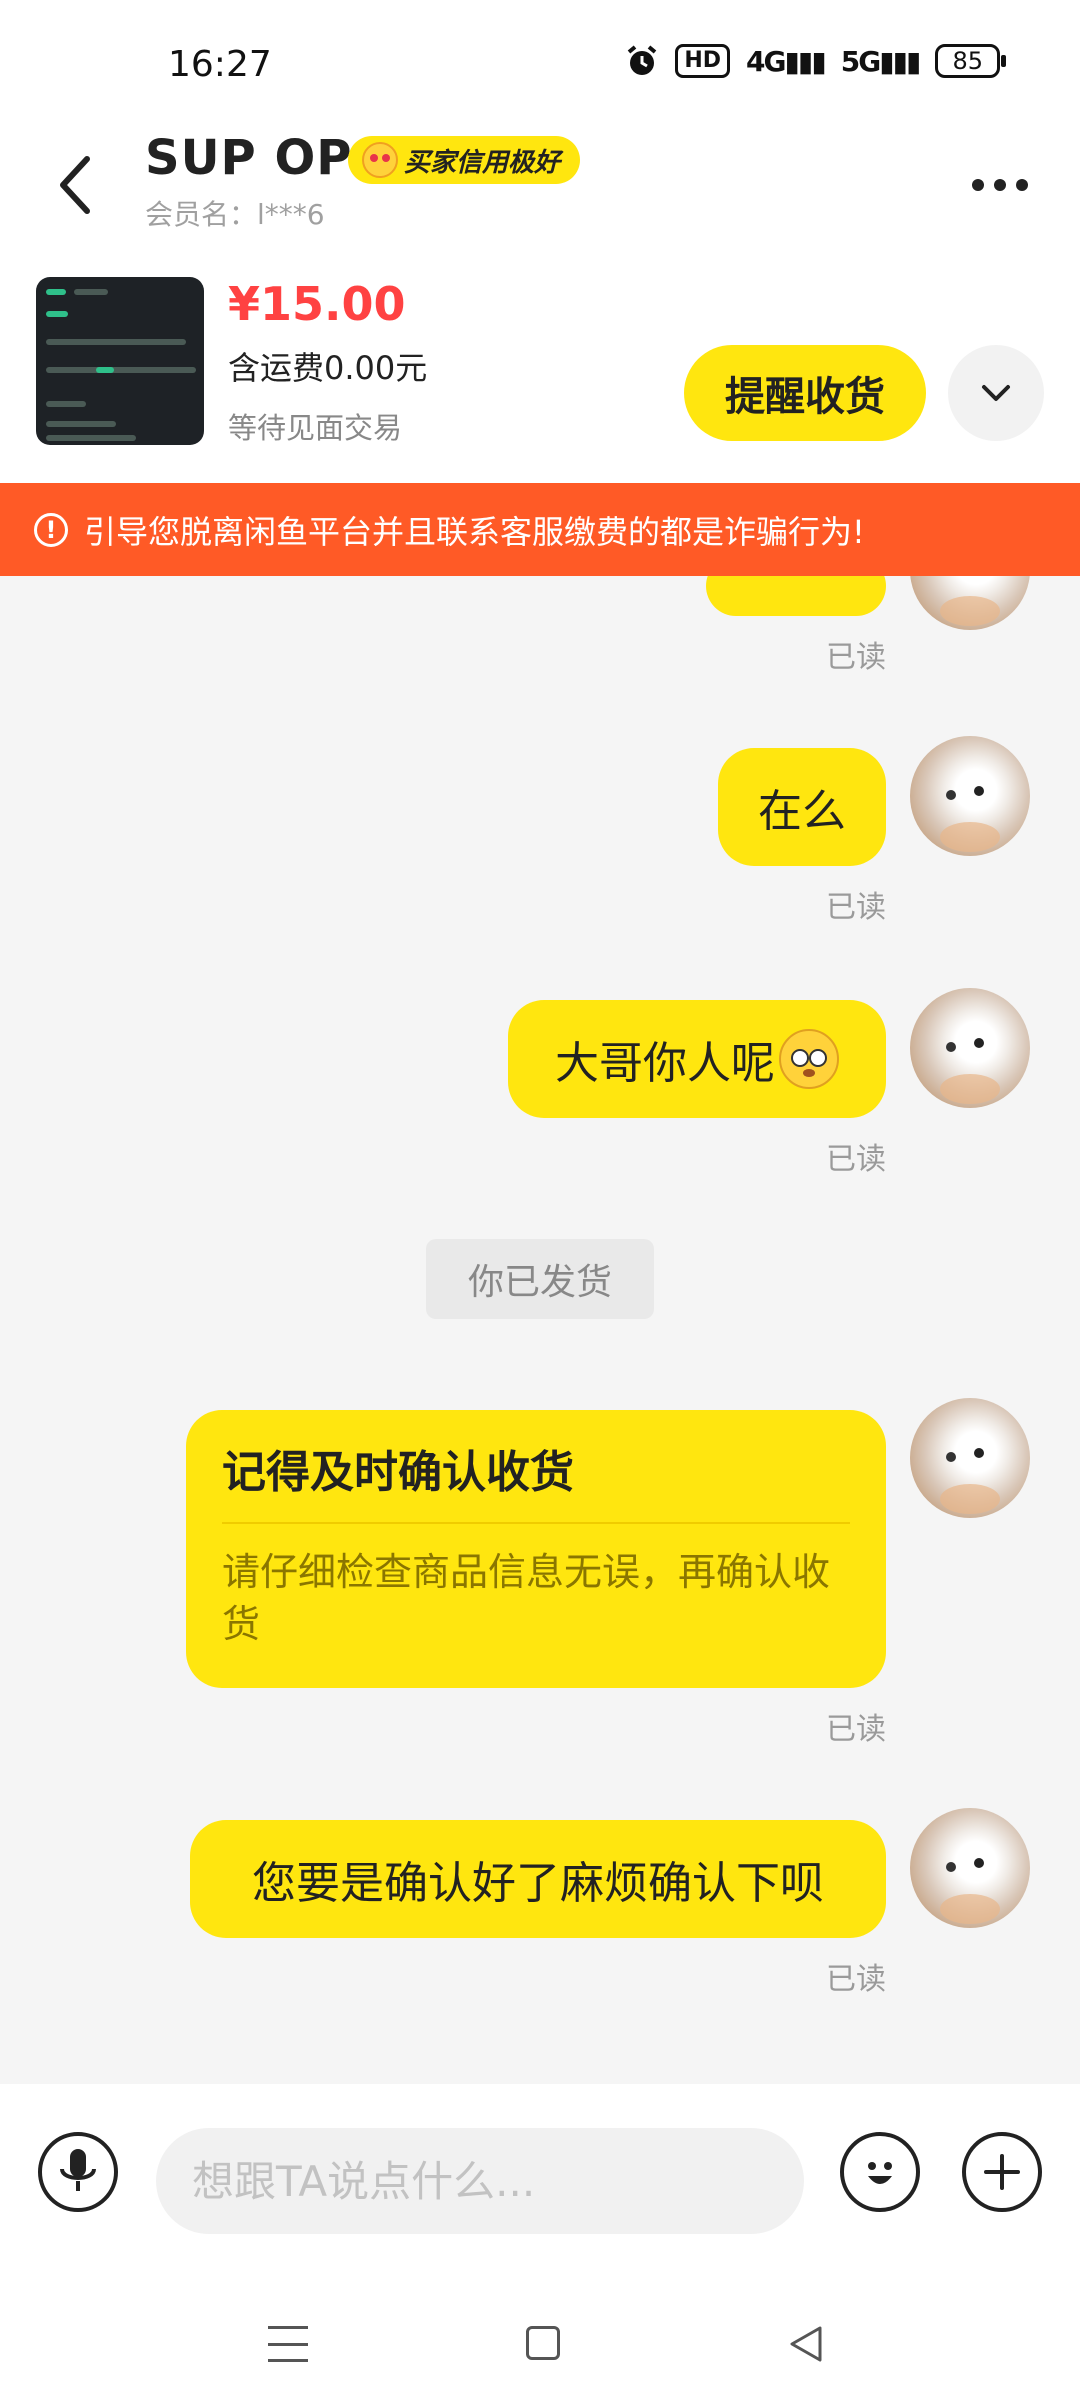  I want to click on mic-icon, so click(78, 2170).